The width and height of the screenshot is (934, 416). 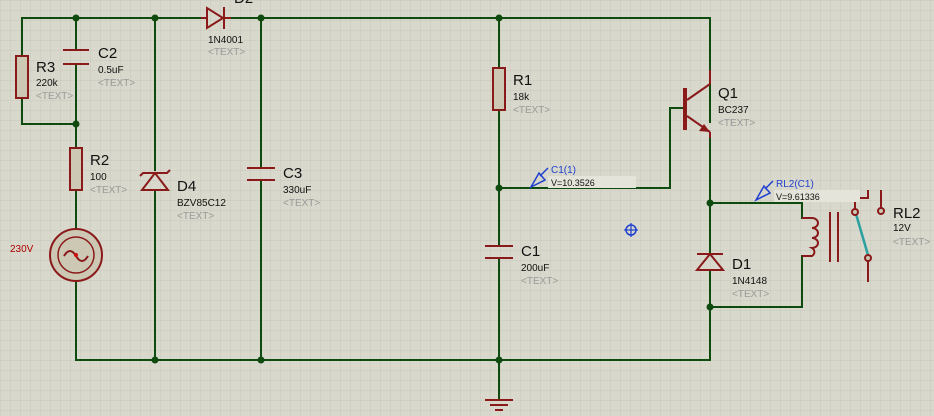 What do you see at coordinates (226, 52) in the screenshot?
I see `d2-text: <TEXT>` at bounding box center [226, 52].